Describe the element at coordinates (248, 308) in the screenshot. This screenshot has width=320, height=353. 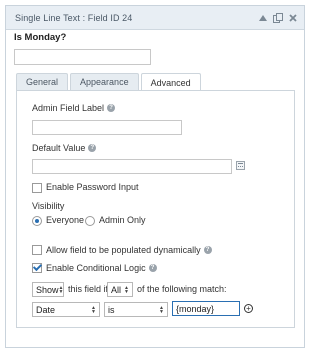
I see `add-rule-icon: +` at that location.